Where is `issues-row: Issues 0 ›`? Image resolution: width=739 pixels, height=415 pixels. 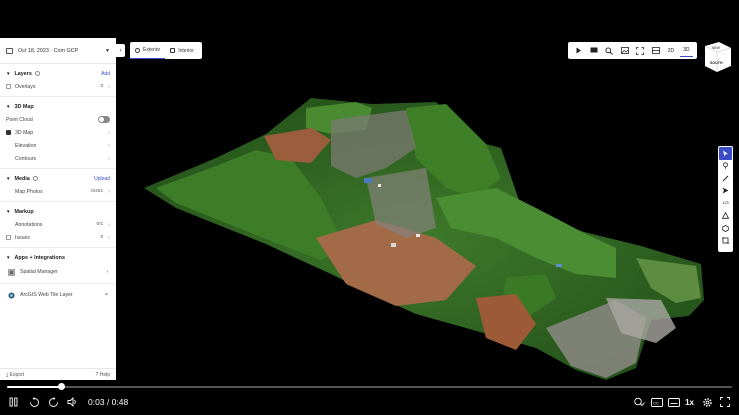
issues-row: Issues 0 › is located at coordinates (58, 237).